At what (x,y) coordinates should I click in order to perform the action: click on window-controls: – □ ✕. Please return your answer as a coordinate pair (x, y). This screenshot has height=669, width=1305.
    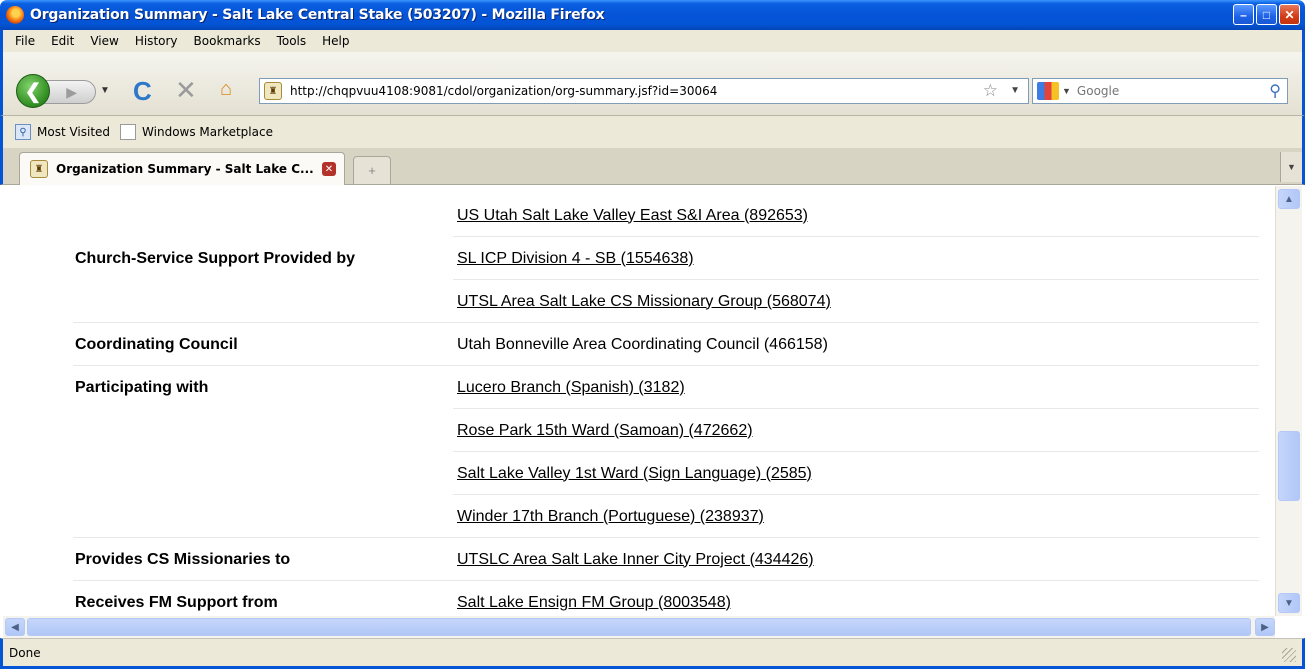
    Looking at the image, I should click on (1266, 14).